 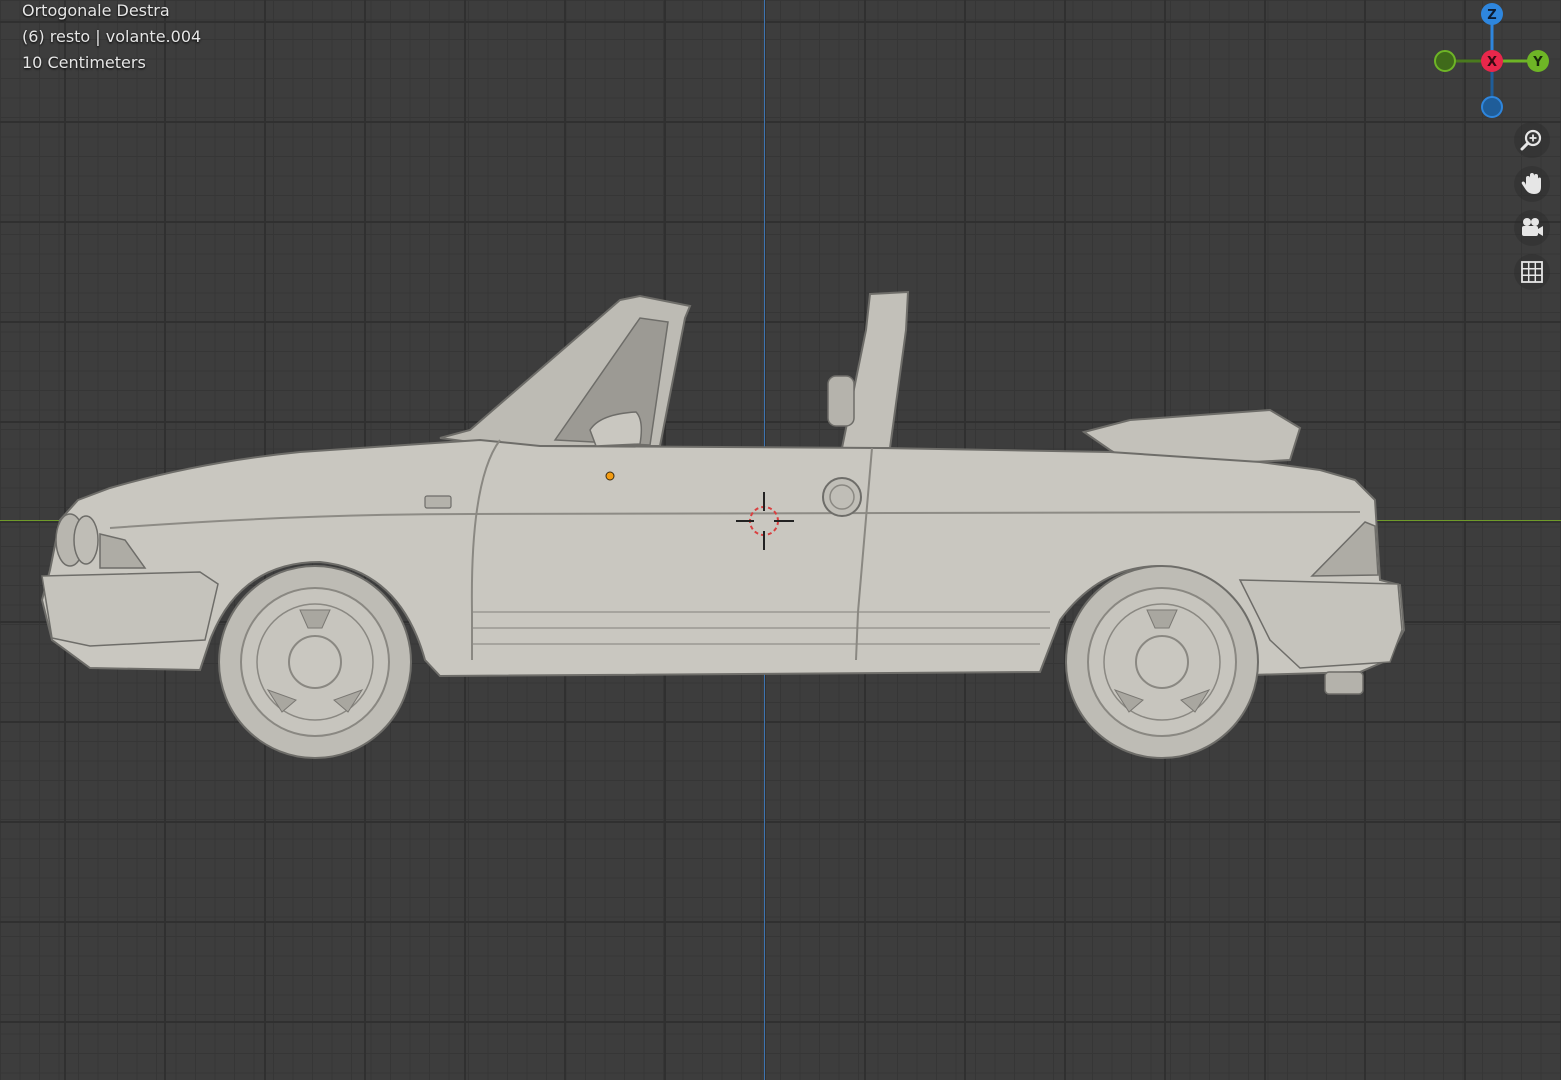 I want to click on headlight-inner, so click(x=86, y=540).